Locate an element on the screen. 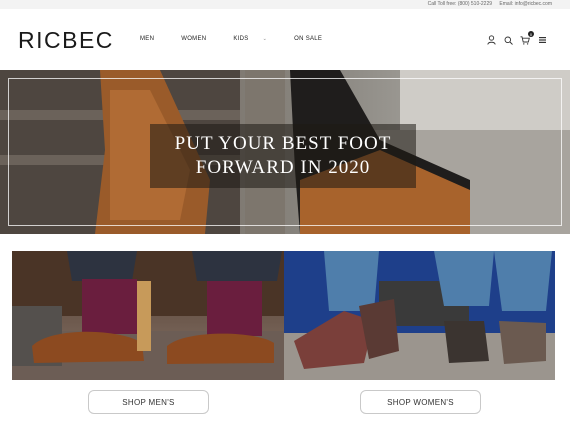 The image size is (570, 421). nav-item-men: MEN is located at coordinates (147, 39).